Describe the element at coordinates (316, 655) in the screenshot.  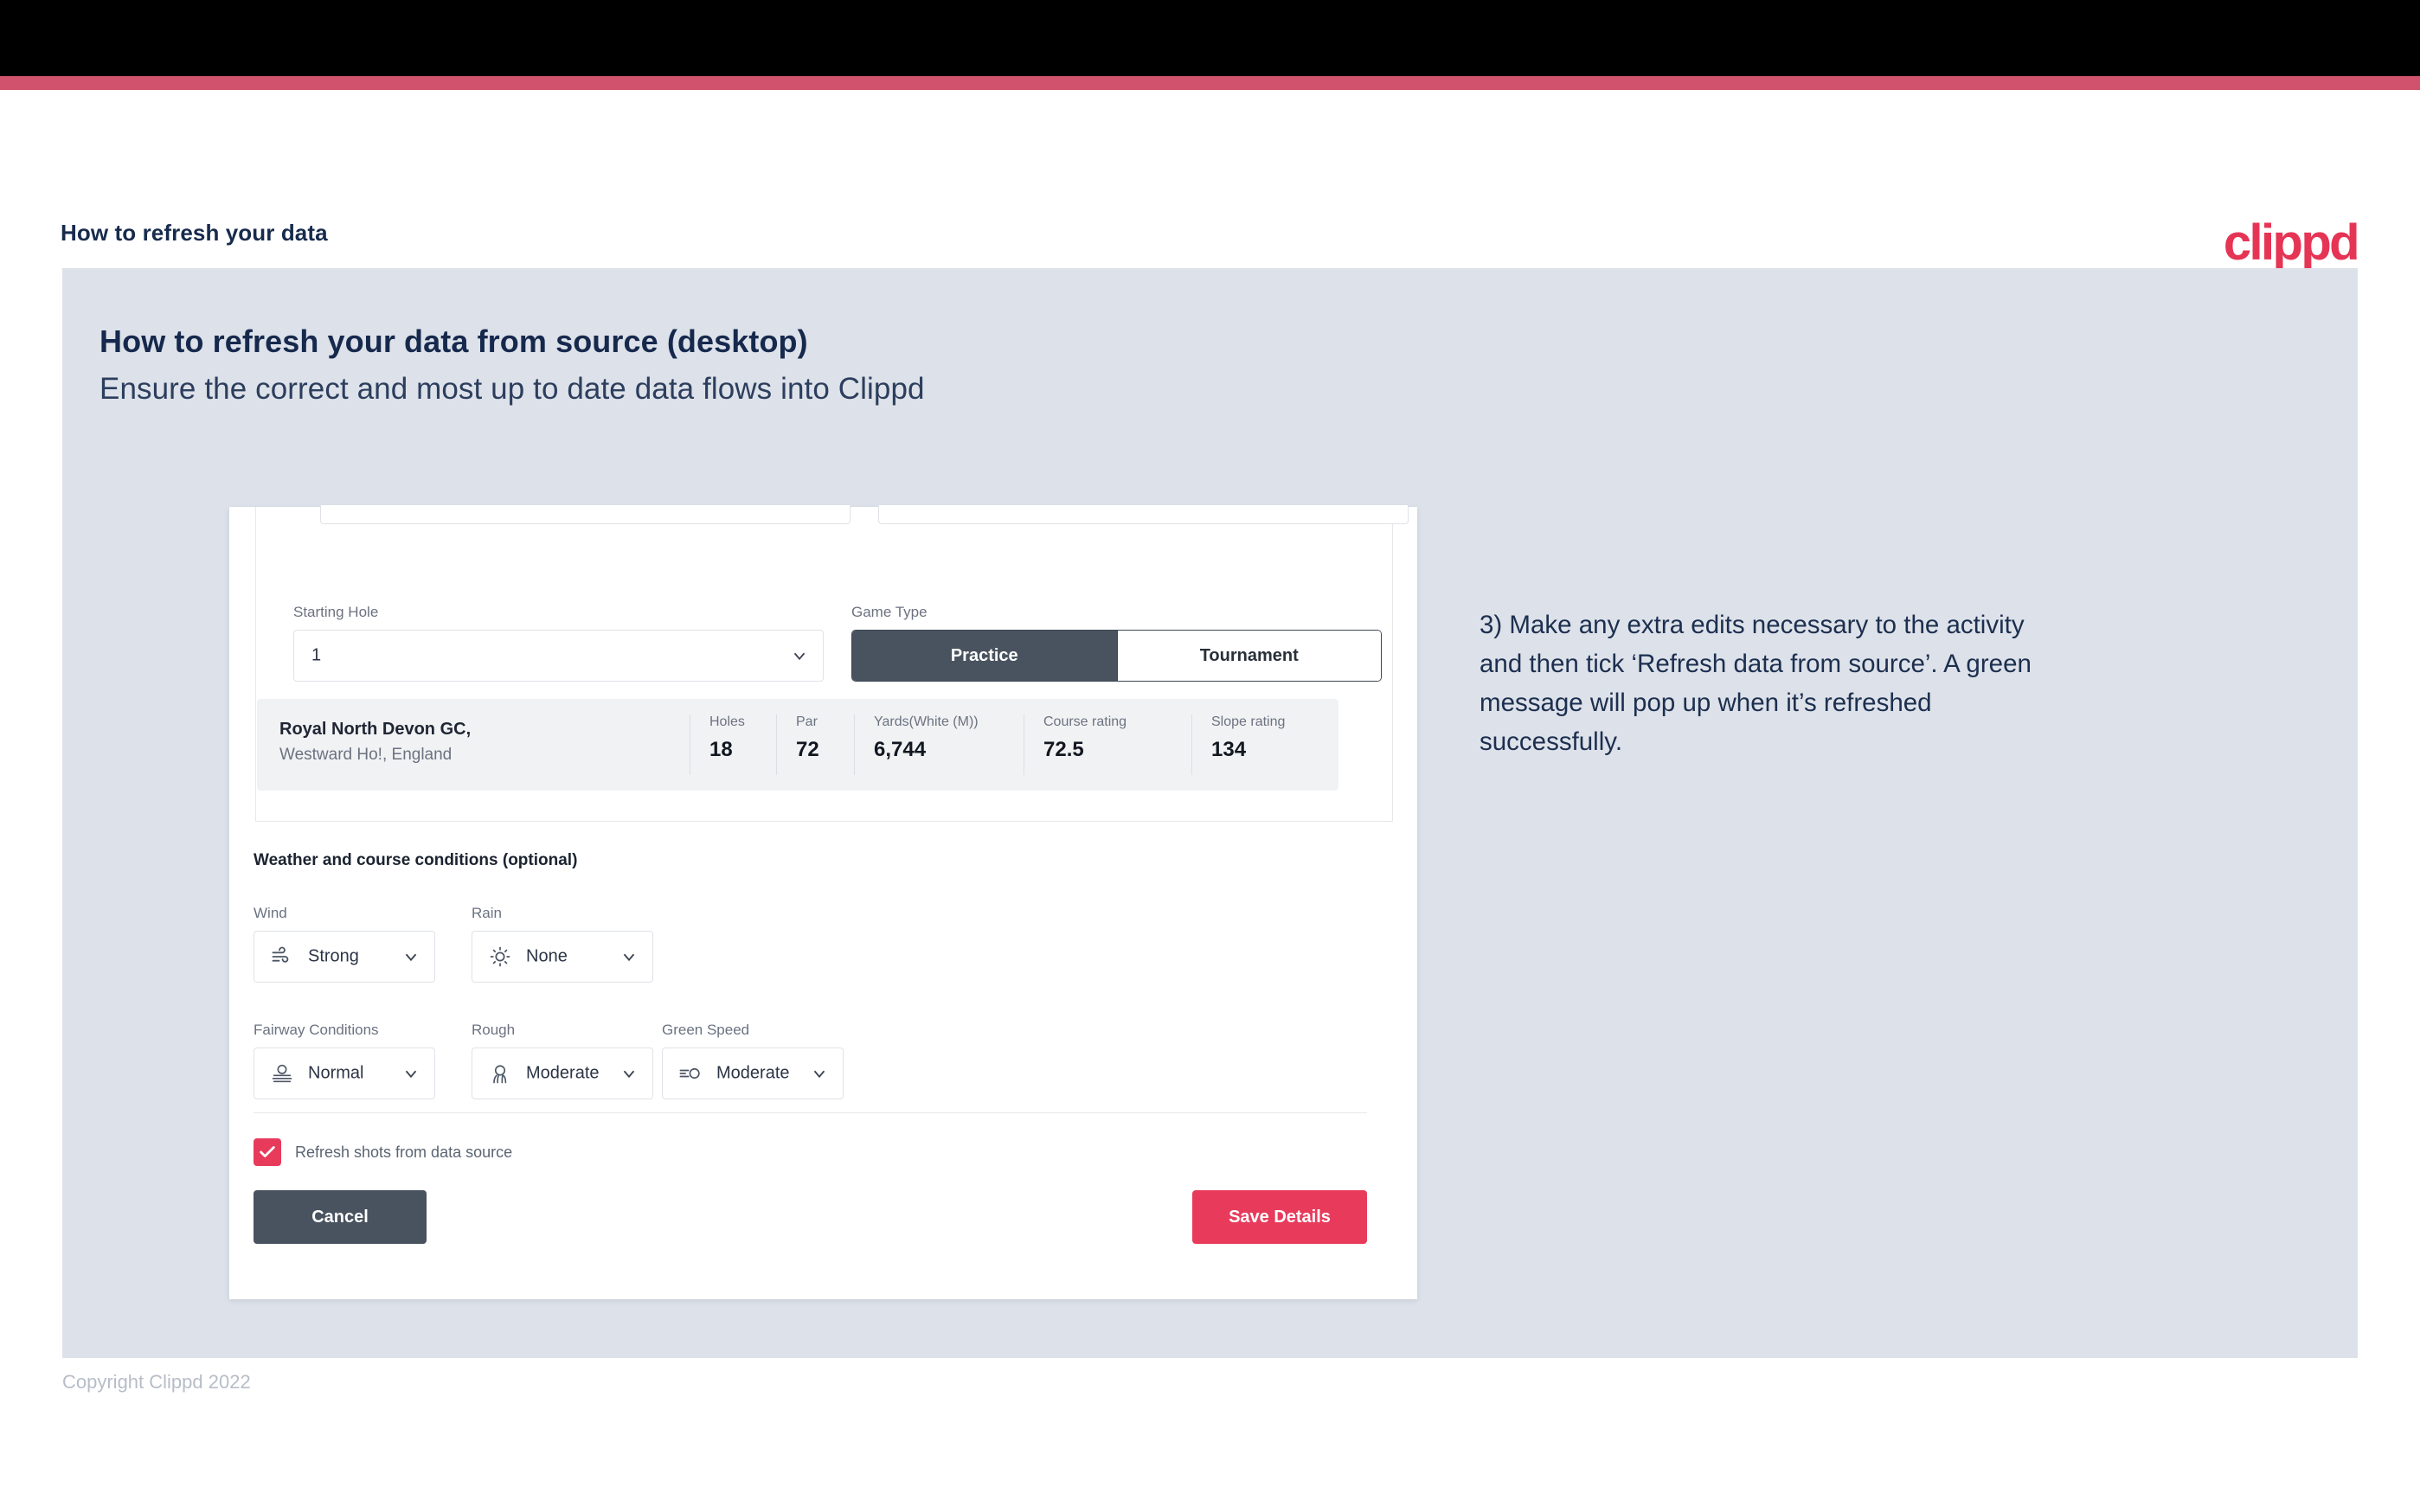
I see `starting-hole-value: 1` at that location.